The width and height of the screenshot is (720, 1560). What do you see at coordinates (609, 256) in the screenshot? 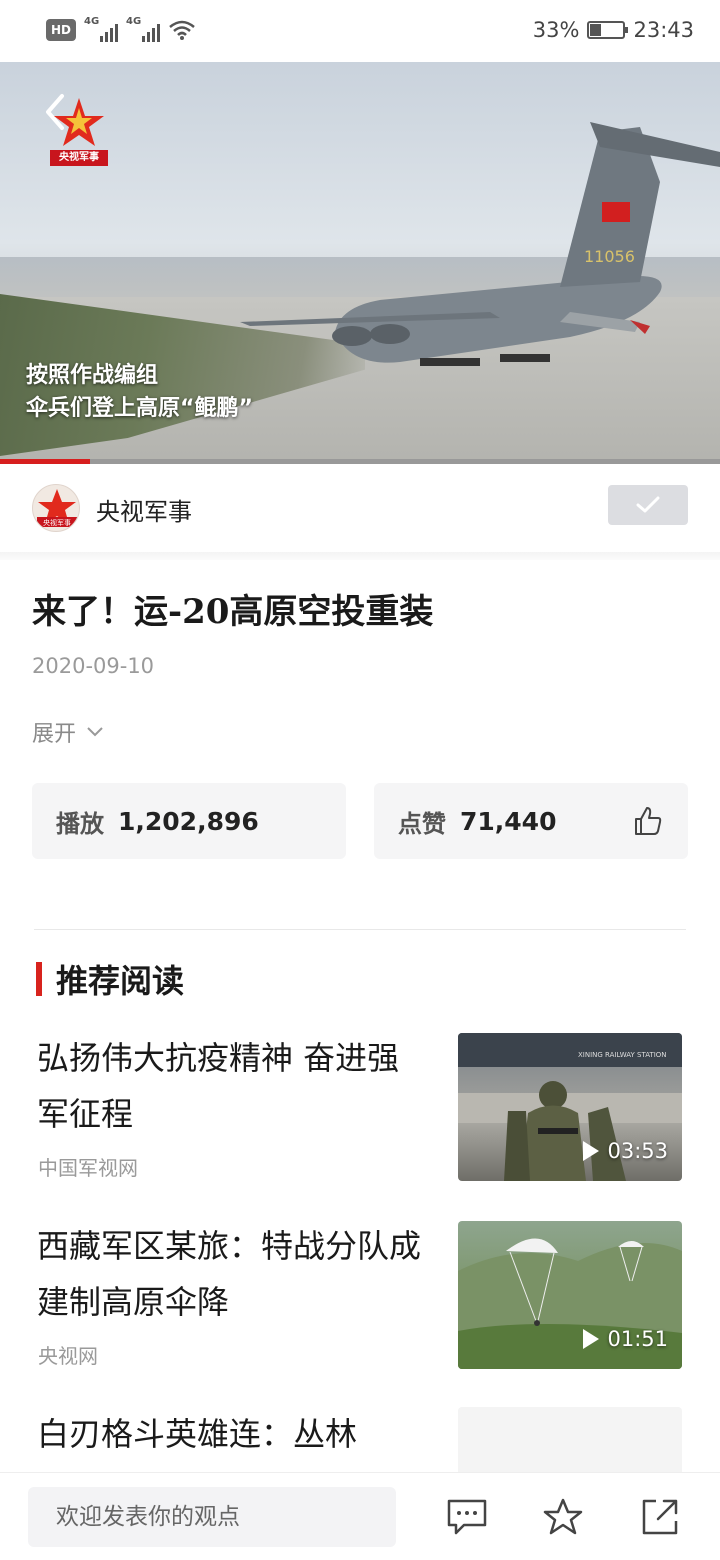
I see `tail-number: 11056` at bounding box center [609, 256].